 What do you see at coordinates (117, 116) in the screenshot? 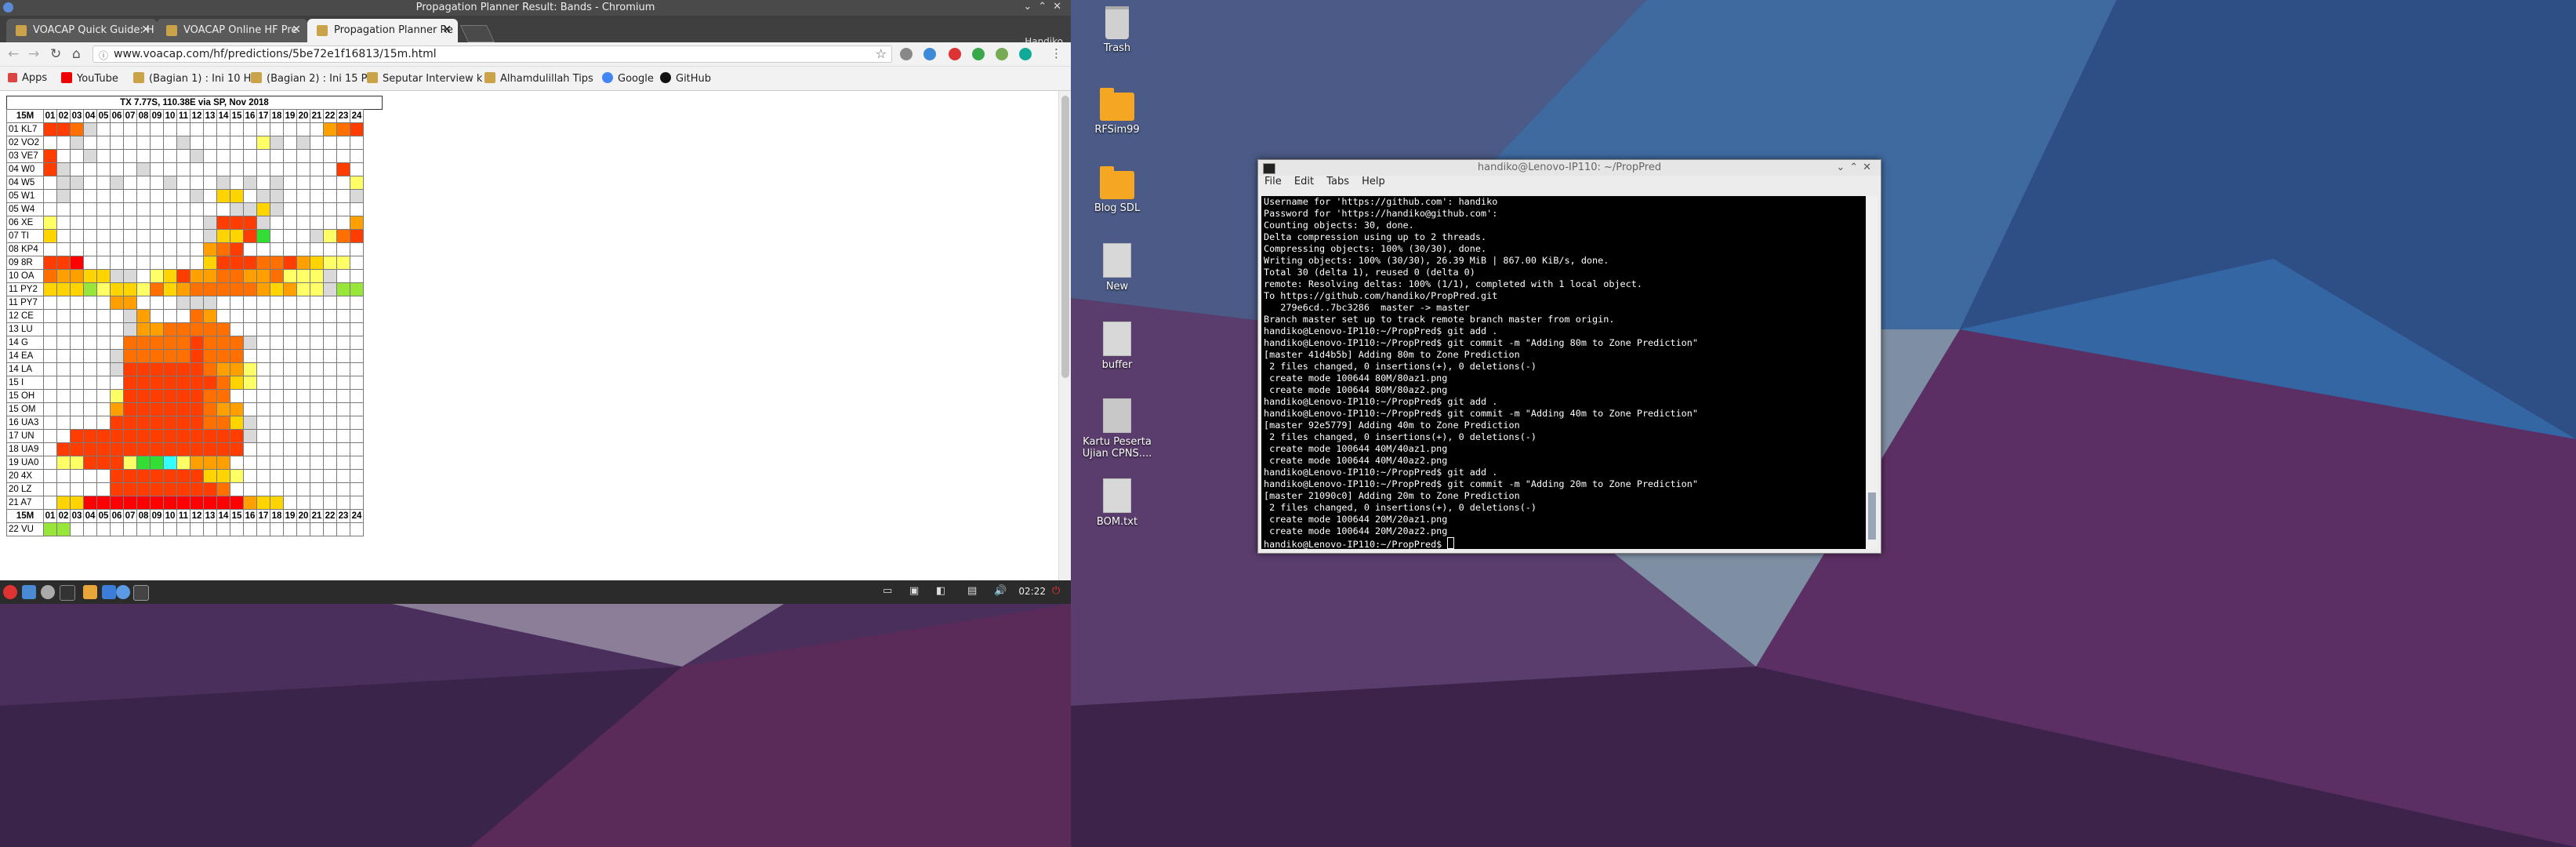
I see `hour-header: 06` at bounding box center [117, 116].